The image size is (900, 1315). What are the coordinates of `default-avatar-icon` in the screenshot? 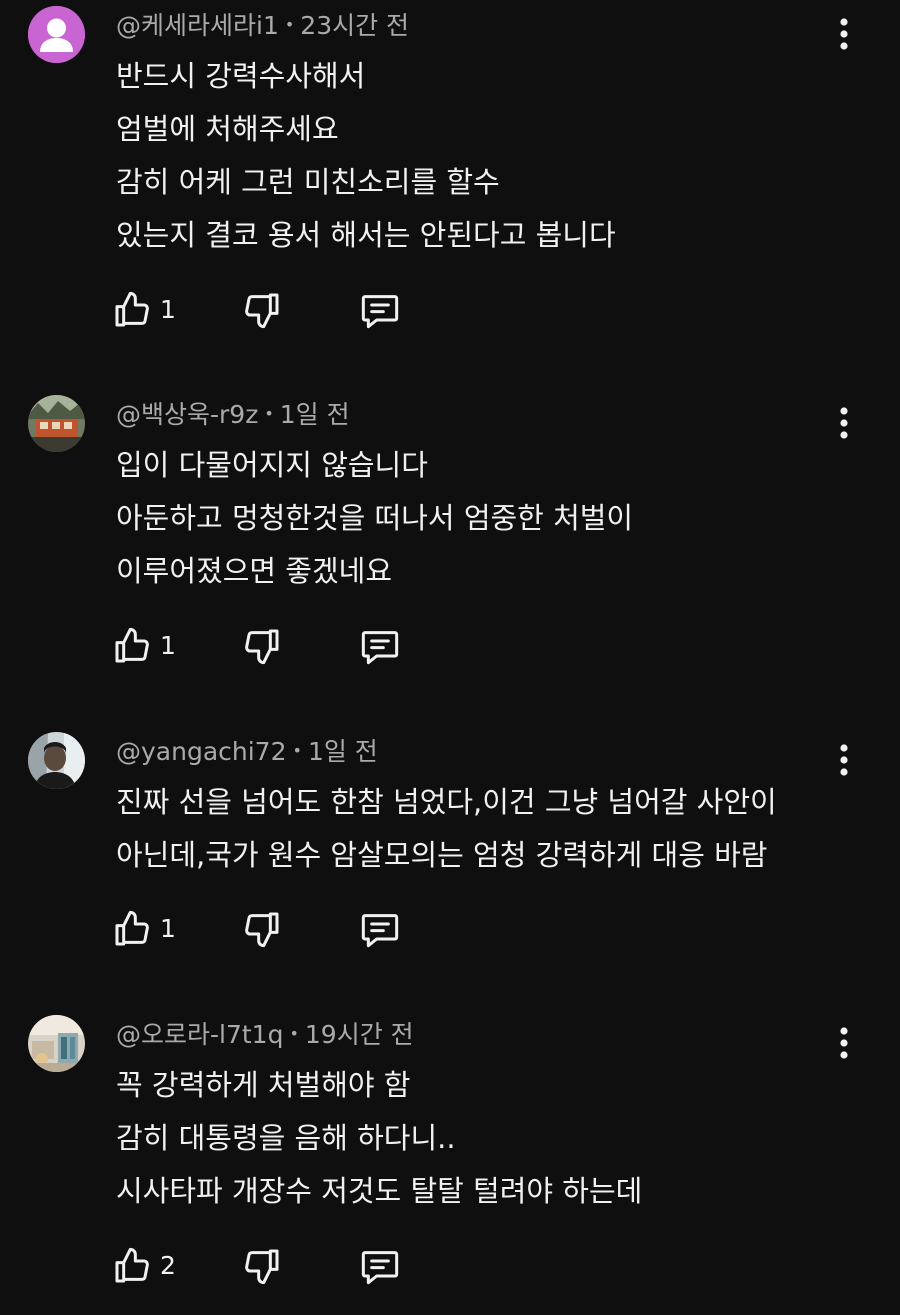 It's located at (56, 34).